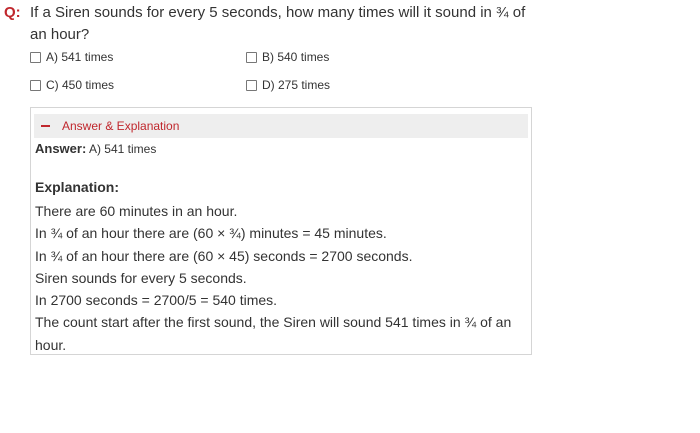 The height and width of the screenshot is (433, 700). Describe the element at coordinates (141, 277) in the screenshot. I see `explanation-line: Siren sounds for every 5 seconds.` at that location.